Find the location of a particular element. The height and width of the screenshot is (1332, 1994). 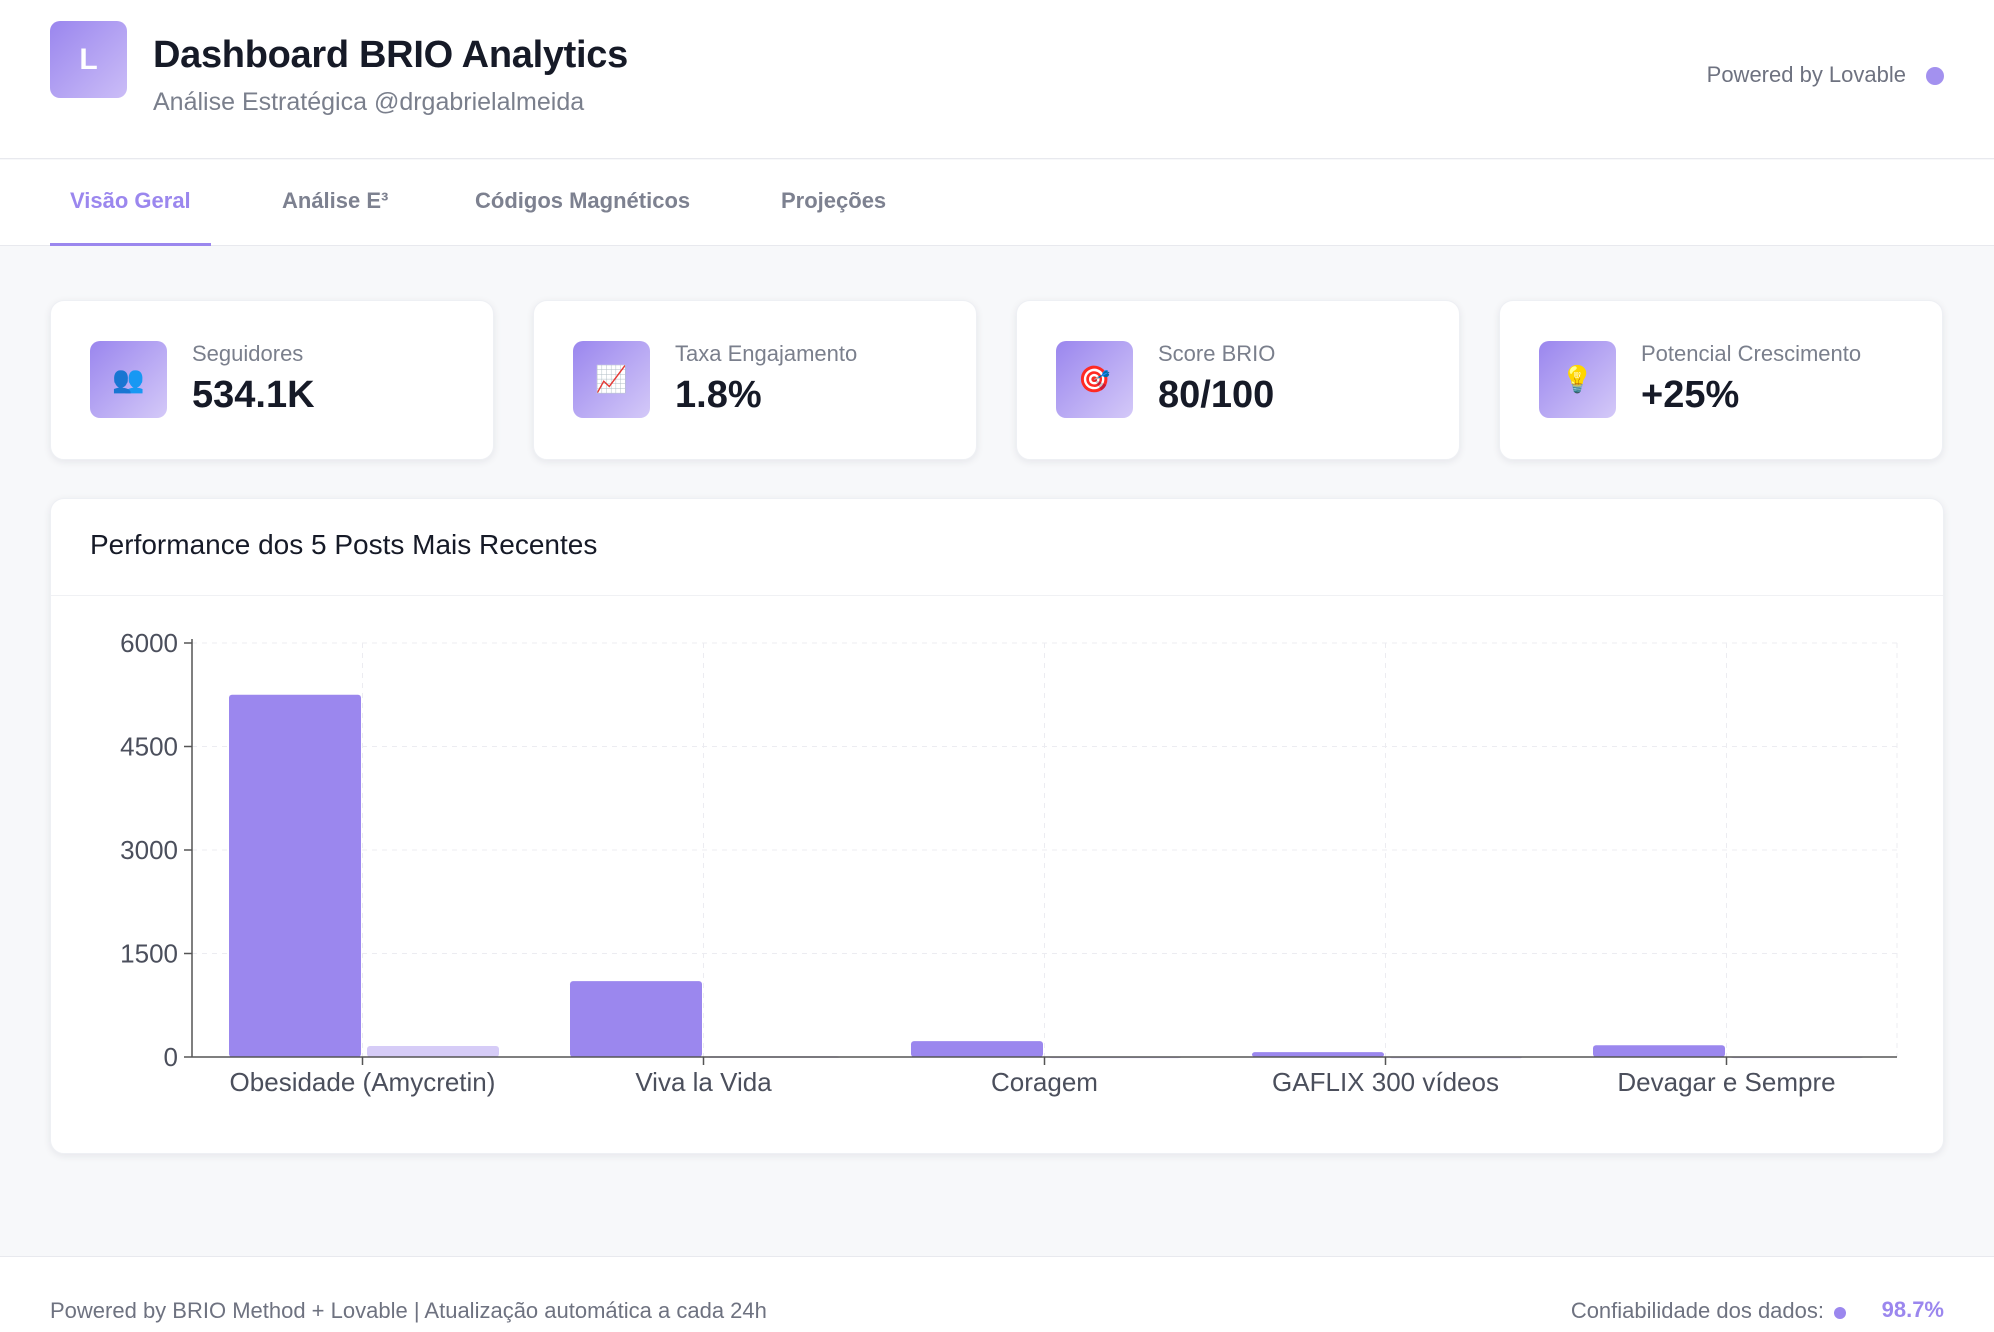

stat-value: +25% is located at coordinates (1690, 395).